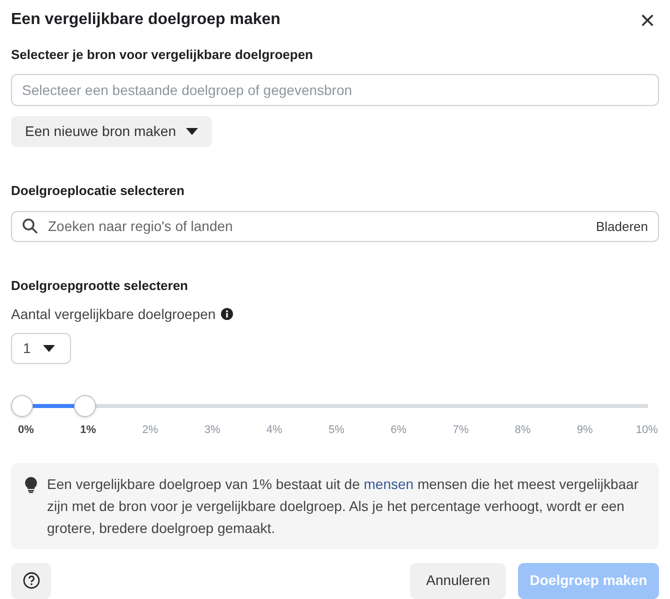  What do you see at coordinates (389, 484) in the screenshot?
I see `people-link: mensen` at bounding box center [389, 484].